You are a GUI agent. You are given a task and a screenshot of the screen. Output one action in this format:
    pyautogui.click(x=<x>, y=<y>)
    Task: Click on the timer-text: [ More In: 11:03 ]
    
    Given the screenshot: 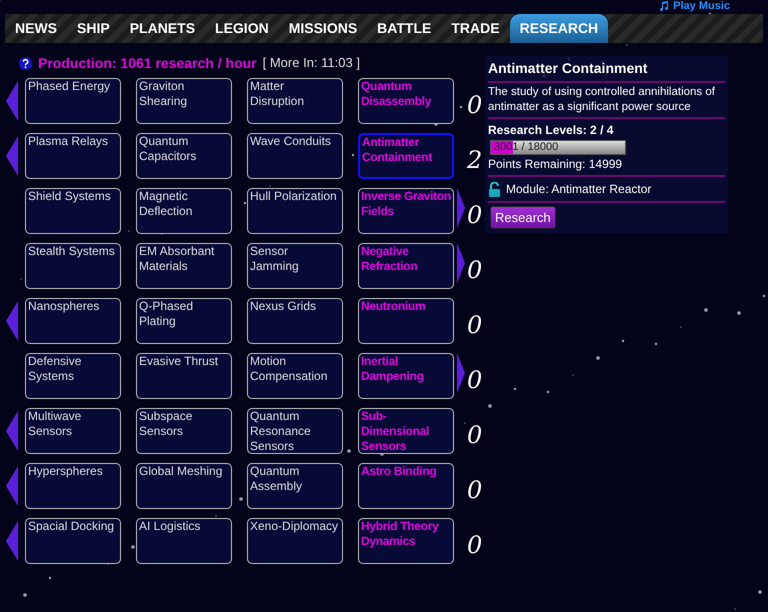 What is the action you would take?
    pyautogui.click(x=311, y=63)
    